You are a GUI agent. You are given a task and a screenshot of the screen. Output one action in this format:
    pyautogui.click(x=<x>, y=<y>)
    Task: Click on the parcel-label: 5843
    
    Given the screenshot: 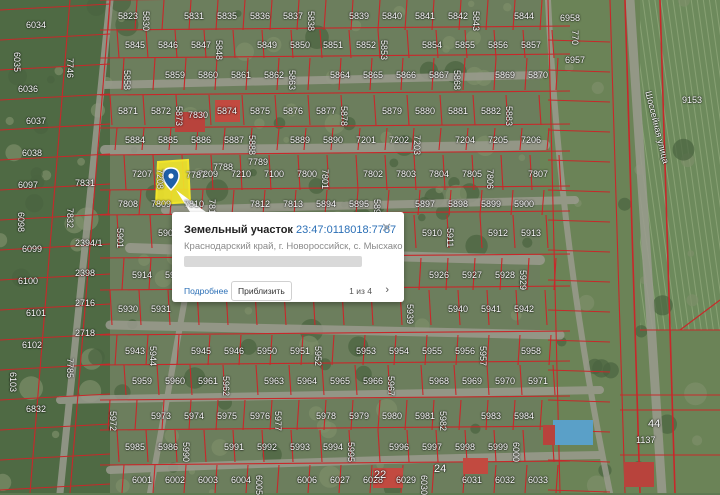 What is the action you would take?
    pyautogui.click(x=476, y=21)
    